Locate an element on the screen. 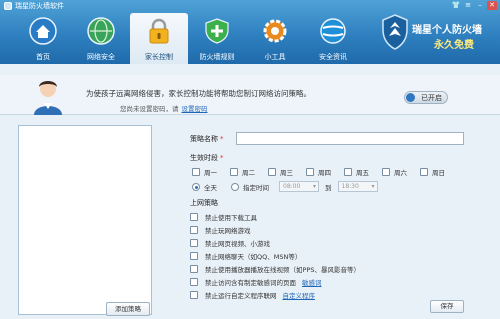 This screenshot has width=500, height=319. internet-policy-label: 上网策略 is located at coordinates (204, 203).